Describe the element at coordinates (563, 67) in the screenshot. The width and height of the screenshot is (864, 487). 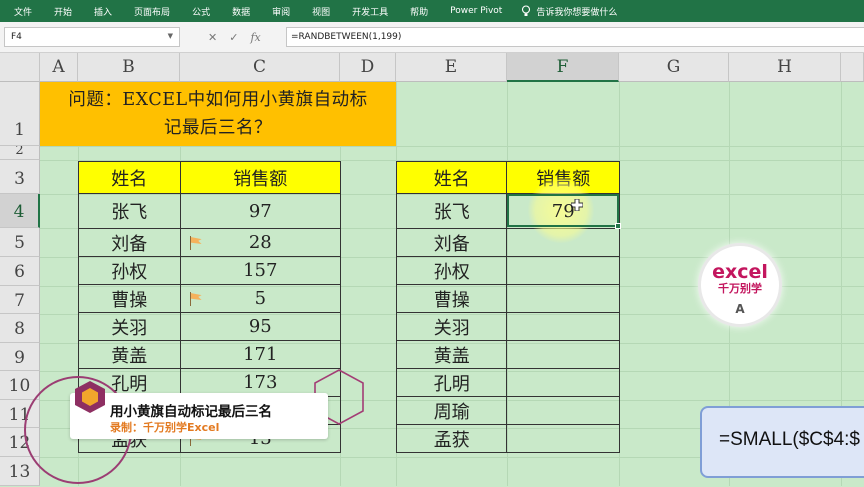
I see `column-header-f: F` at that location.